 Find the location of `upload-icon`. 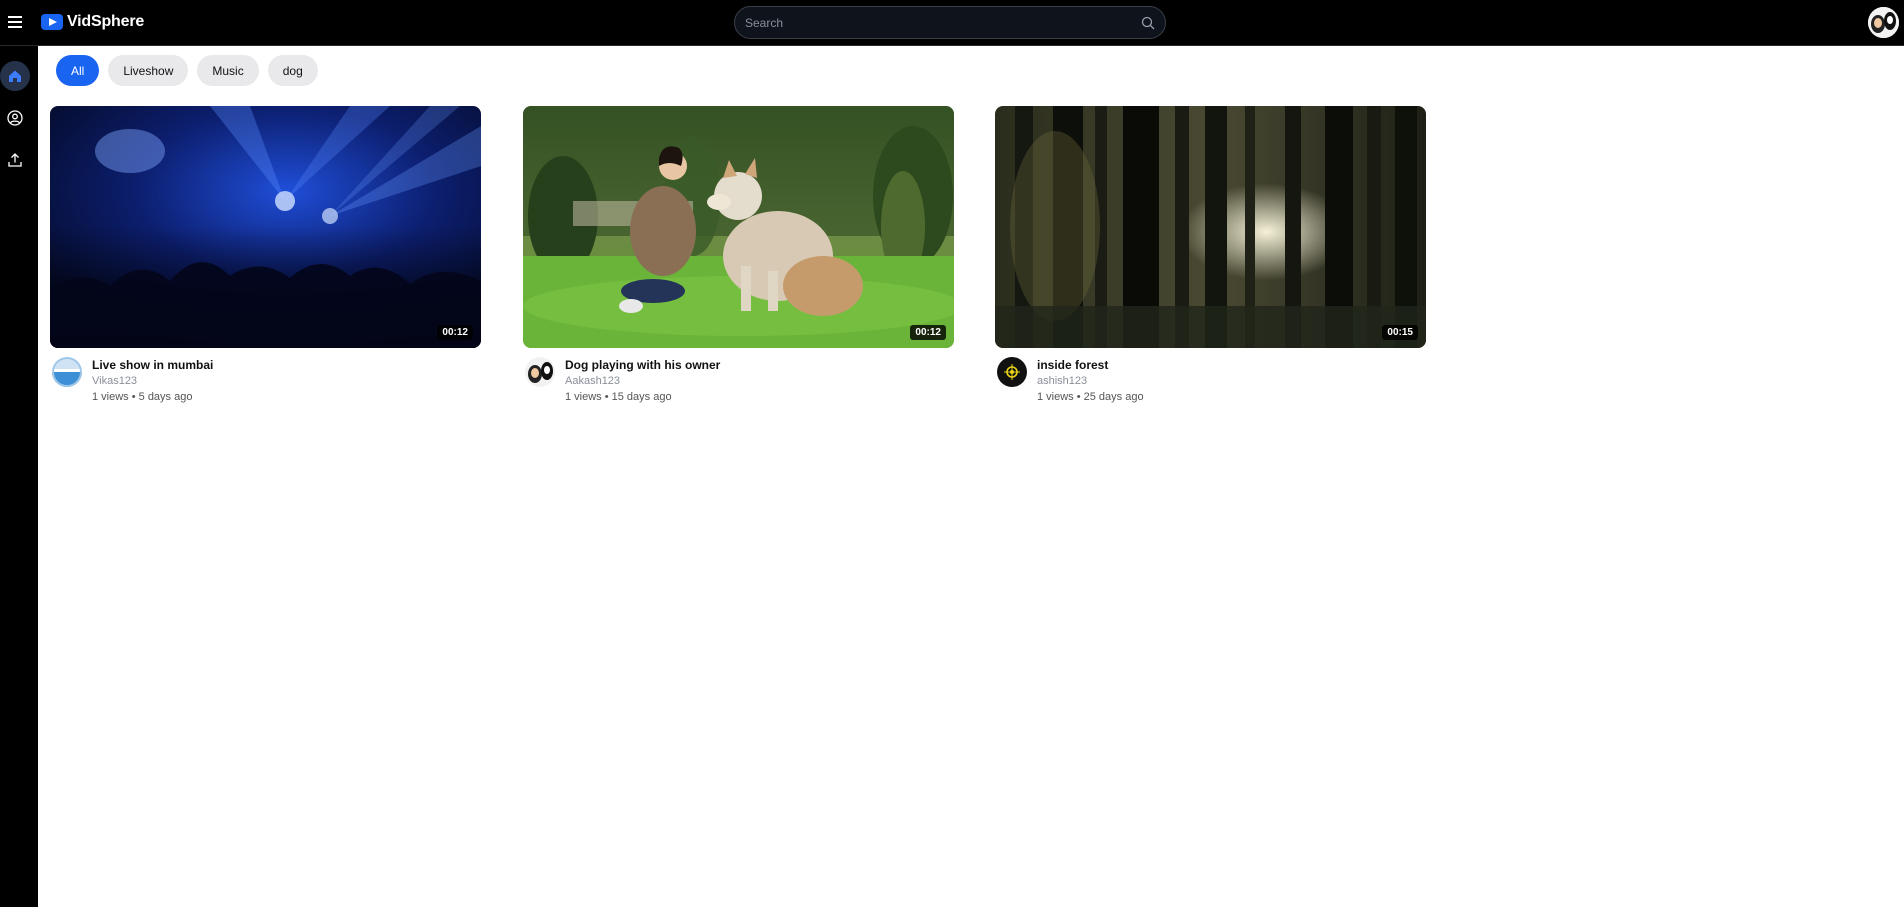

upload-icon is located at coordinates (15, 160).